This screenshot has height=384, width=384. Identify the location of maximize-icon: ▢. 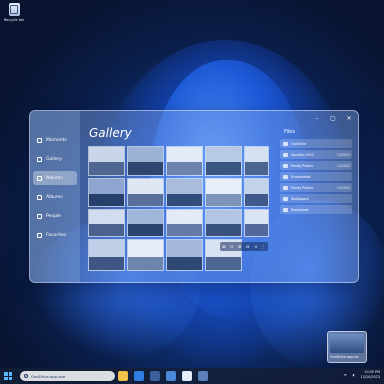
(333, 118).